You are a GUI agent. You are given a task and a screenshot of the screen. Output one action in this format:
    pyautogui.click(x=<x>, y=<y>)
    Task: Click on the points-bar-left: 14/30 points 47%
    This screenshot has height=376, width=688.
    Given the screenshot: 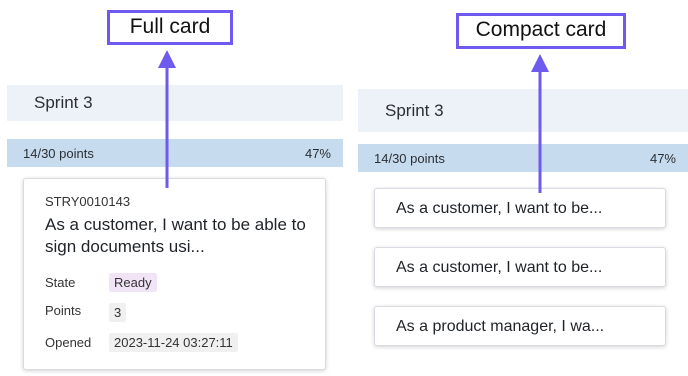 What is the action you would take?
    pyautogui.click(x=175, y=153)
    